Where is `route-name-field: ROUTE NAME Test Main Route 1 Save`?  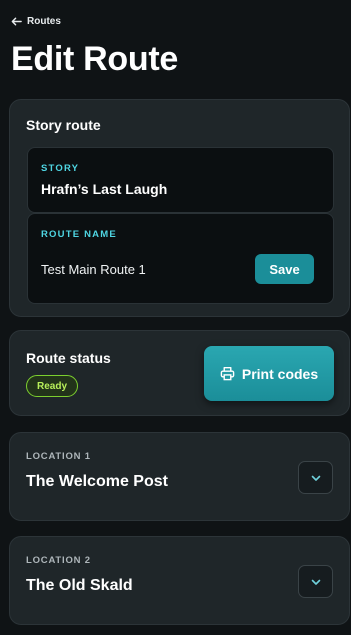
route-name-field: ROUTE NAME Test Main Route 1 Save is located at coordinates (180, 258).